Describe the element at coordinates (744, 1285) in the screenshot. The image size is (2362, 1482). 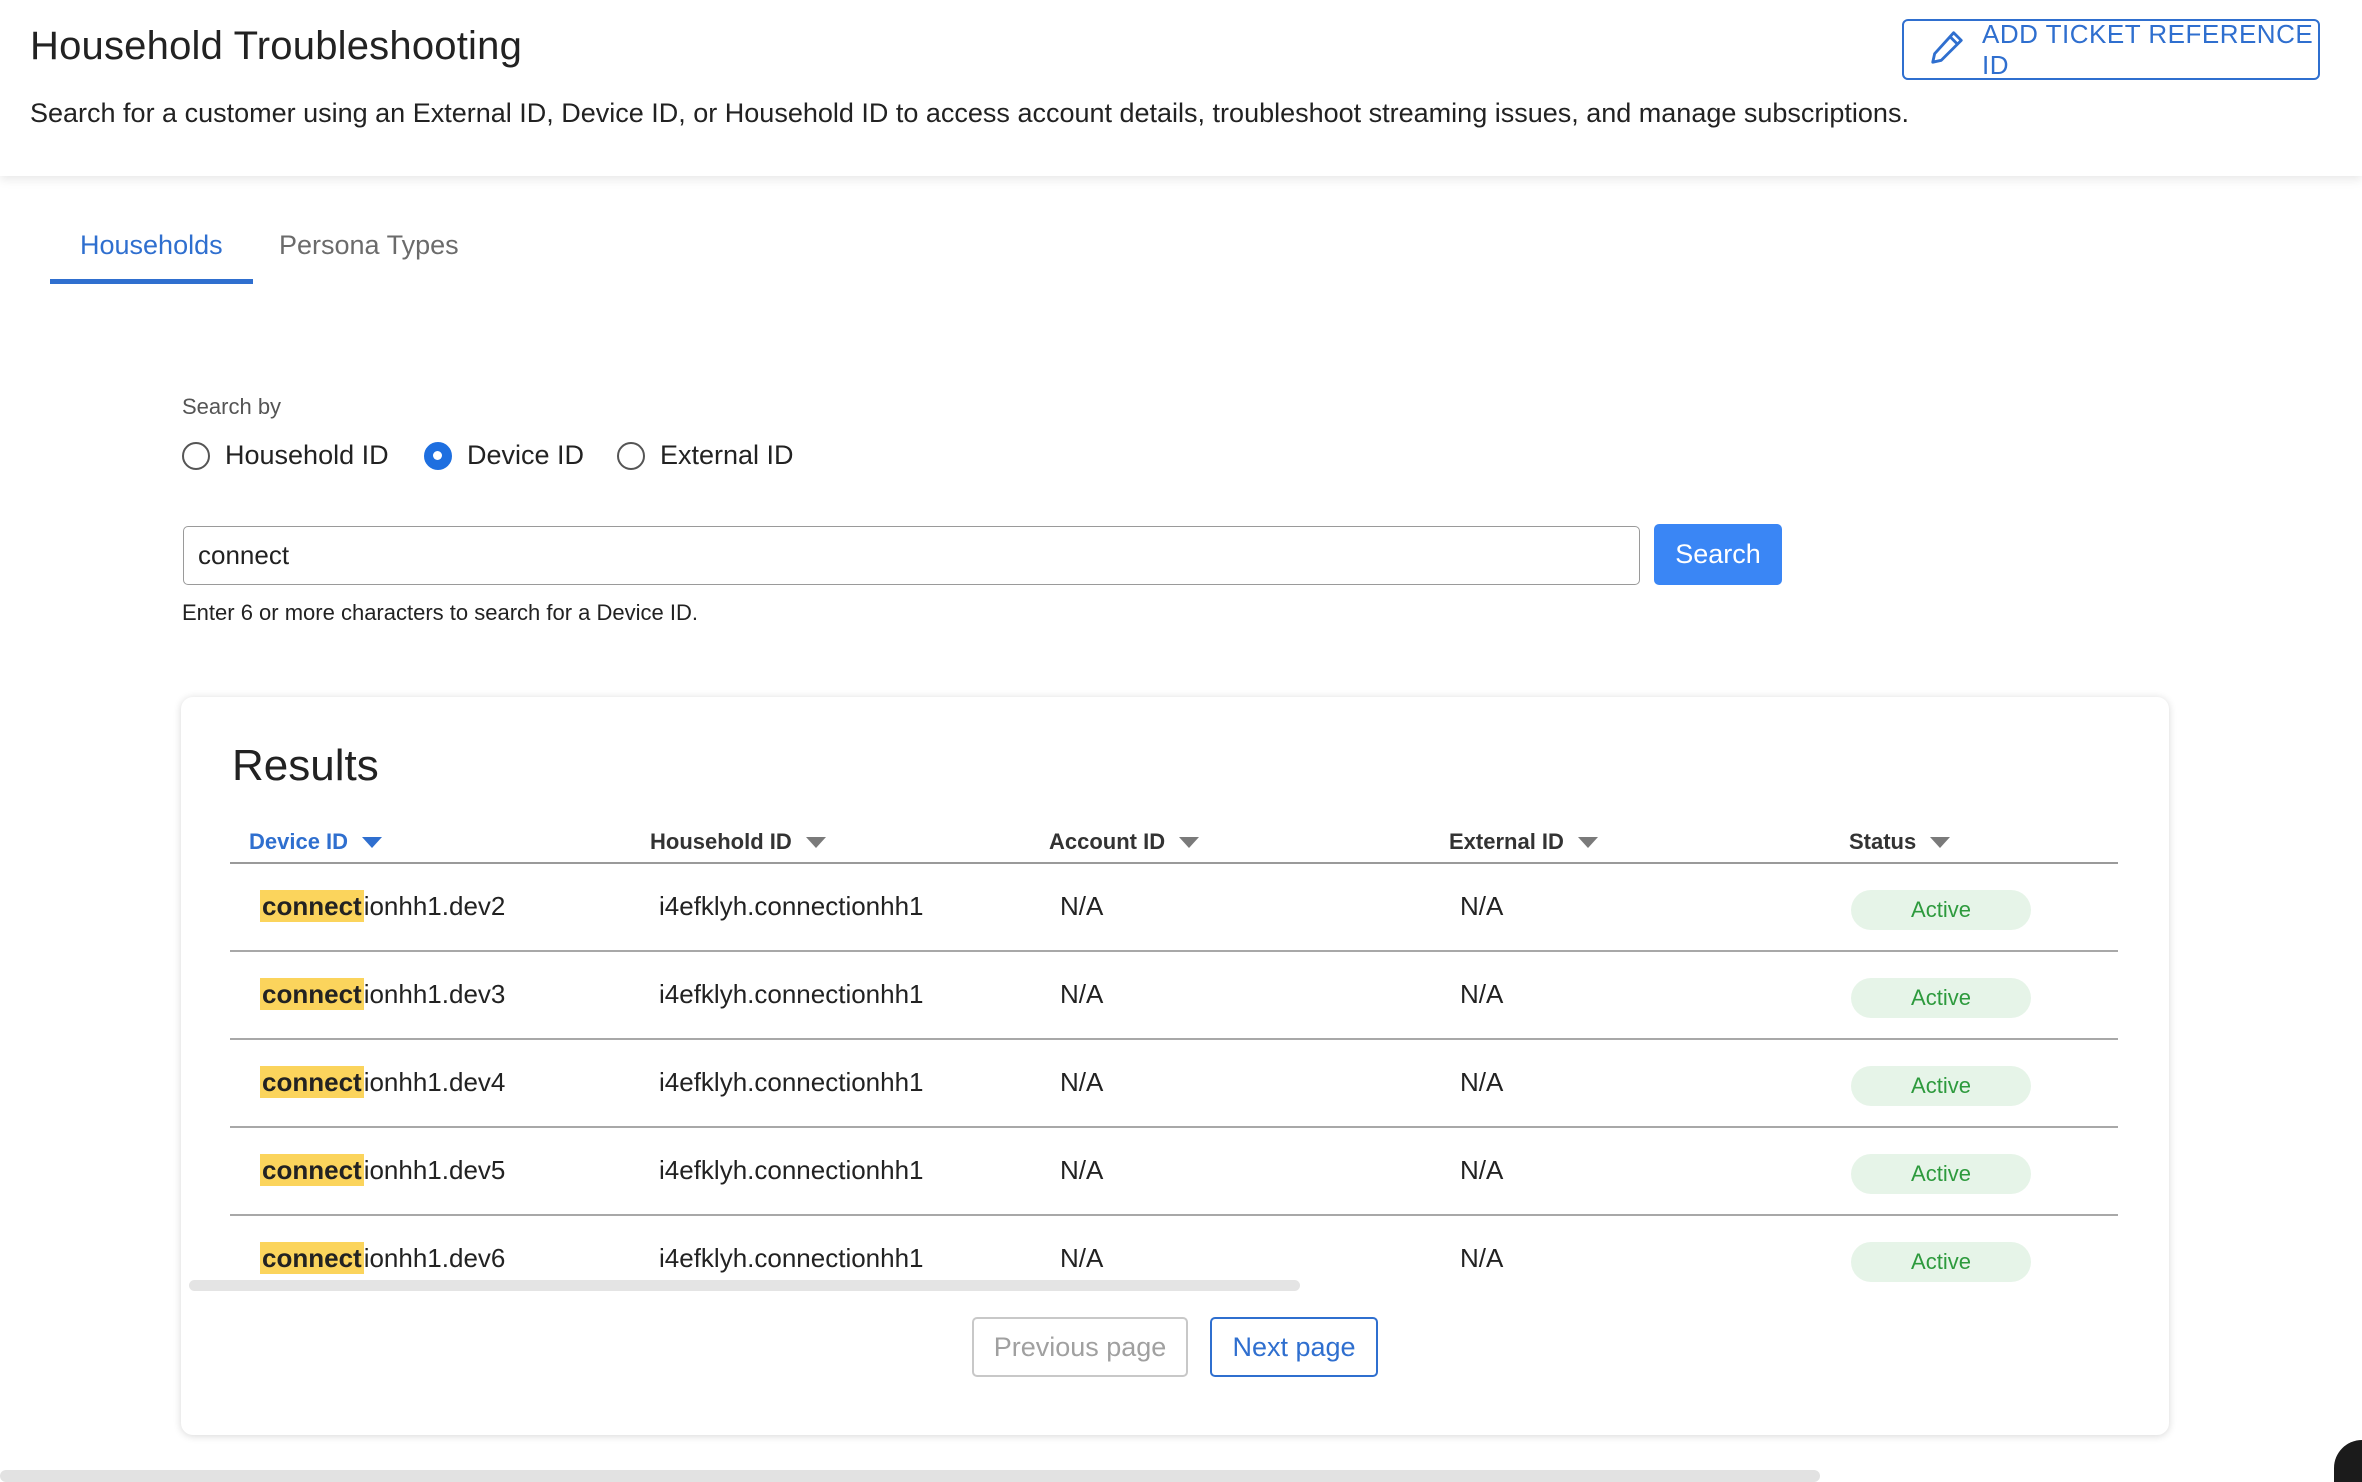
I see `table-horizontal-scrollbar` at that location.